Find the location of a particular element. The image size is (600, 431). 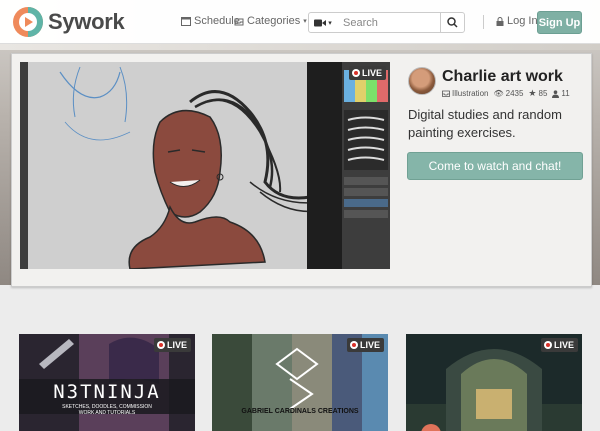

nav-categories: Categories ▾ is located at coordinates (270, 21).